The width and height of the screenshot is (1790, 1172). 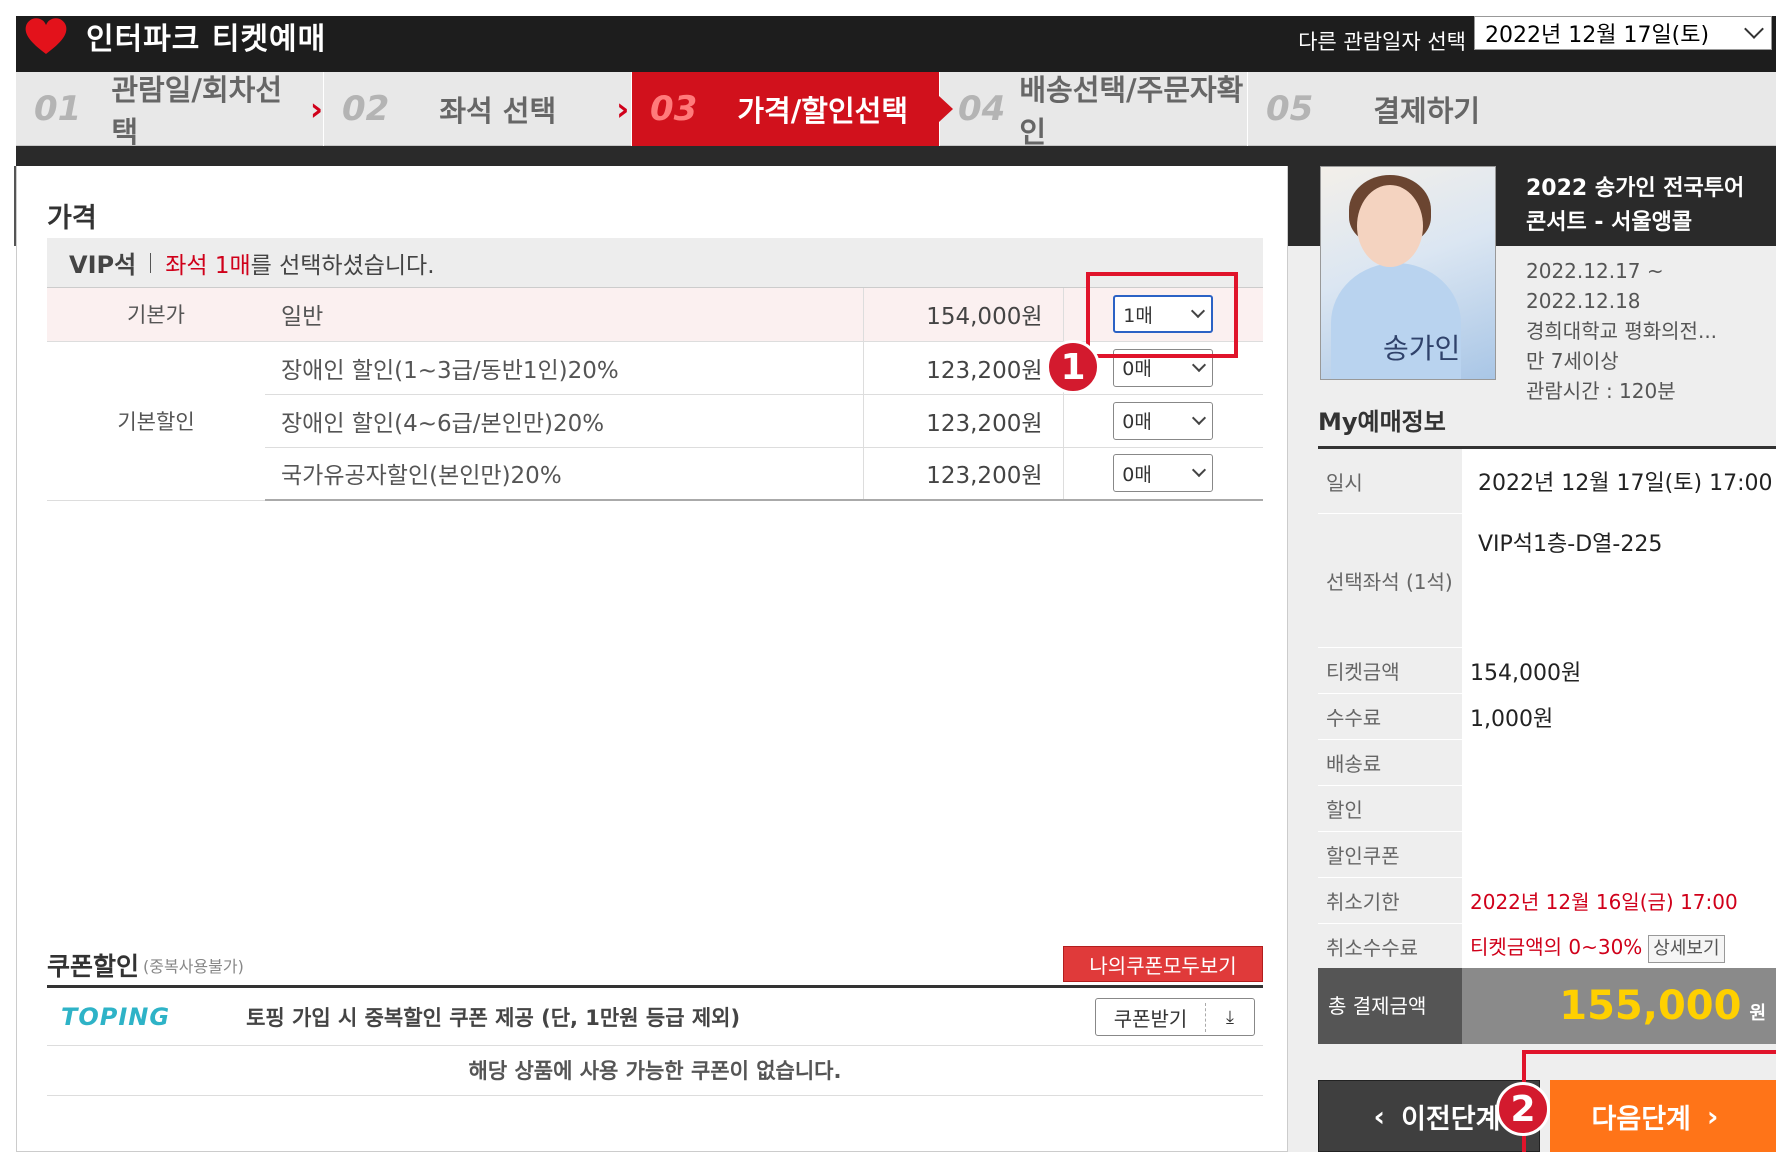 I want to click on price-name: 일반, so click(x=564, y=315).